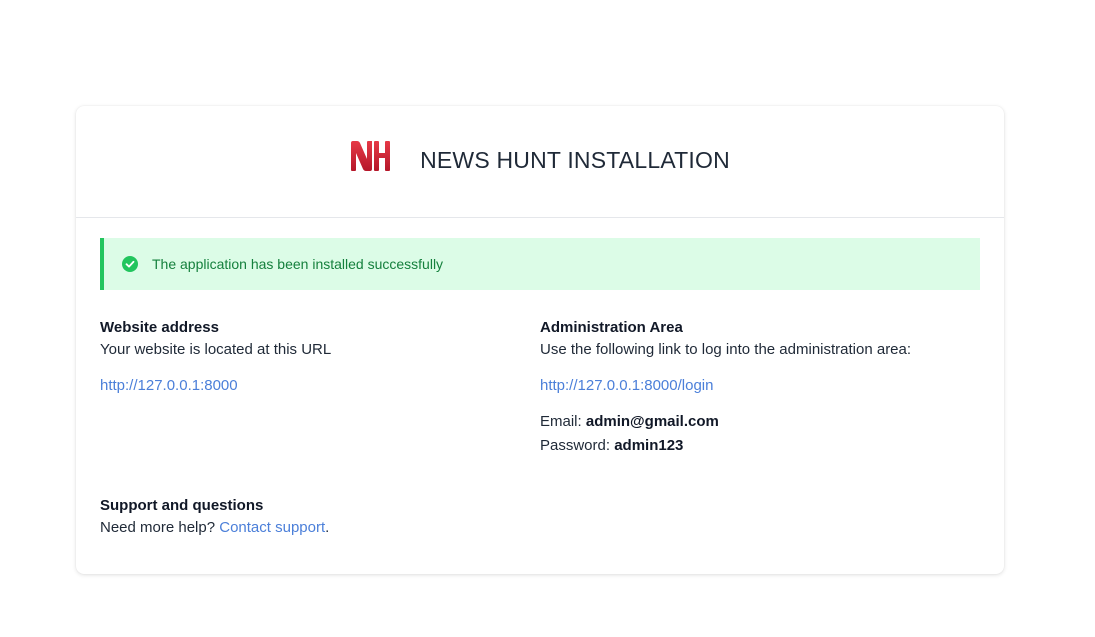 Image resolution: width=1095 pixels, height=637 pixels. What do you see at coordinates (760, 422) in the screenshot?
I see `email-row: Email: admin@gmail.com` at bounding box center [760, 422].